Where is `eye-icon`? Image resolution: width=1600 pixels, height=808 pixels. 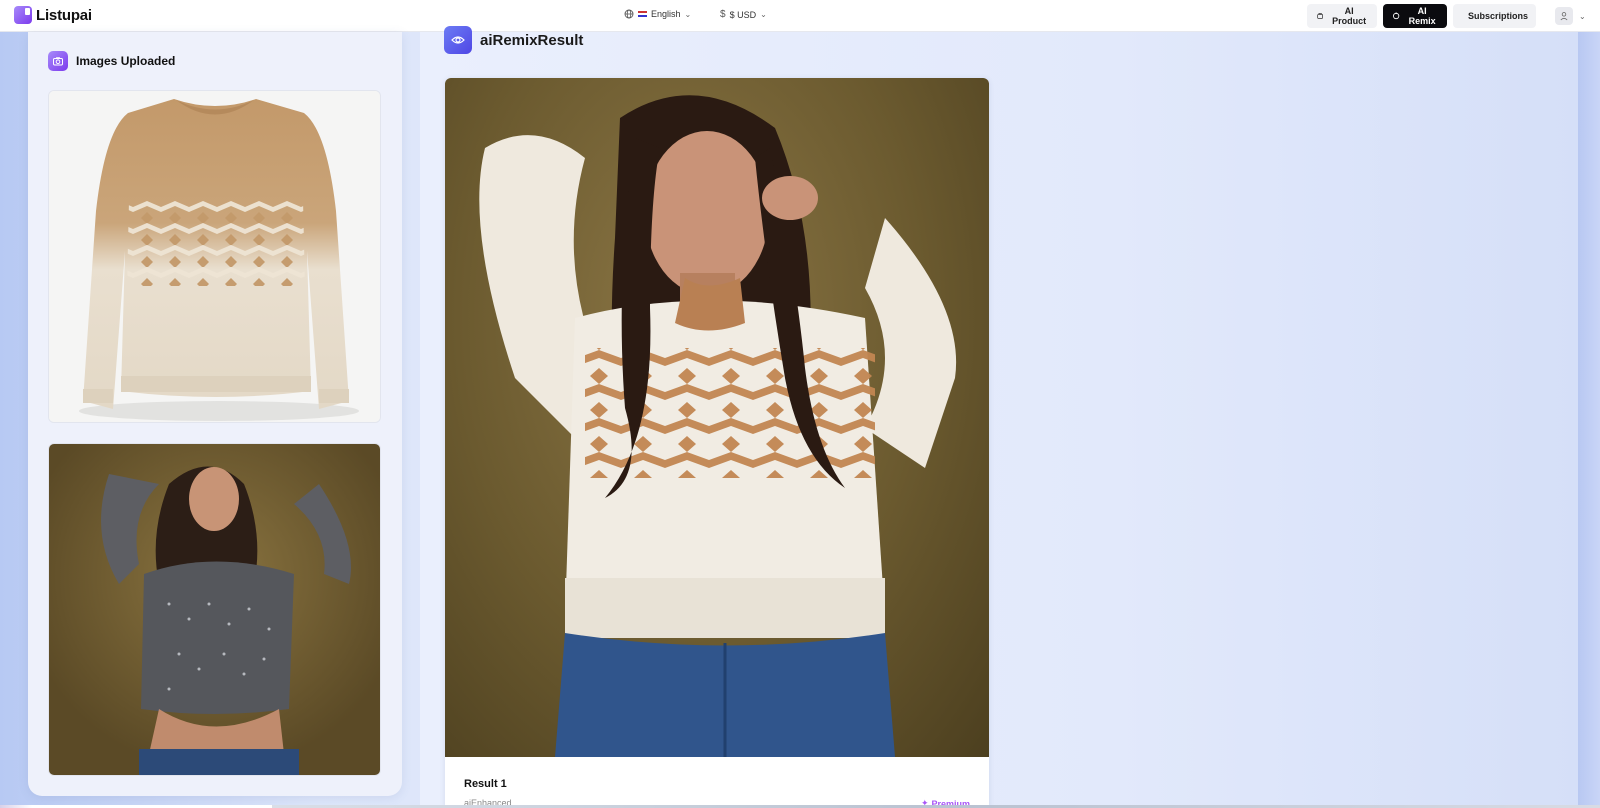 eye-icon is located at coordinates (458, 40).